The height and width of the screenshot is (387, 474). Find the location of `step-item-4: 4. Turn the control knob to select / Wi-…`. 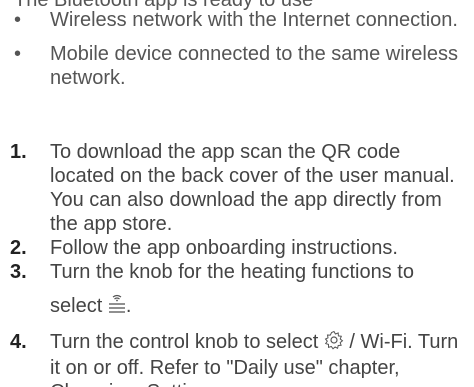

step-item-4: 4. Turn the control knob to select / Wi-… is located at coordinates (240, 358).